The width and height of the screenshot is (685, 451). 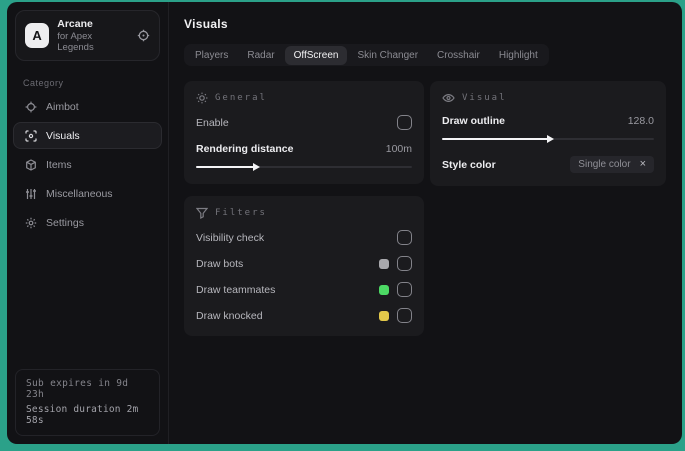 What do you see at coordinates (202, 98) in the screenshot?
I see `sun-icon` at bounding box center [202, 98].